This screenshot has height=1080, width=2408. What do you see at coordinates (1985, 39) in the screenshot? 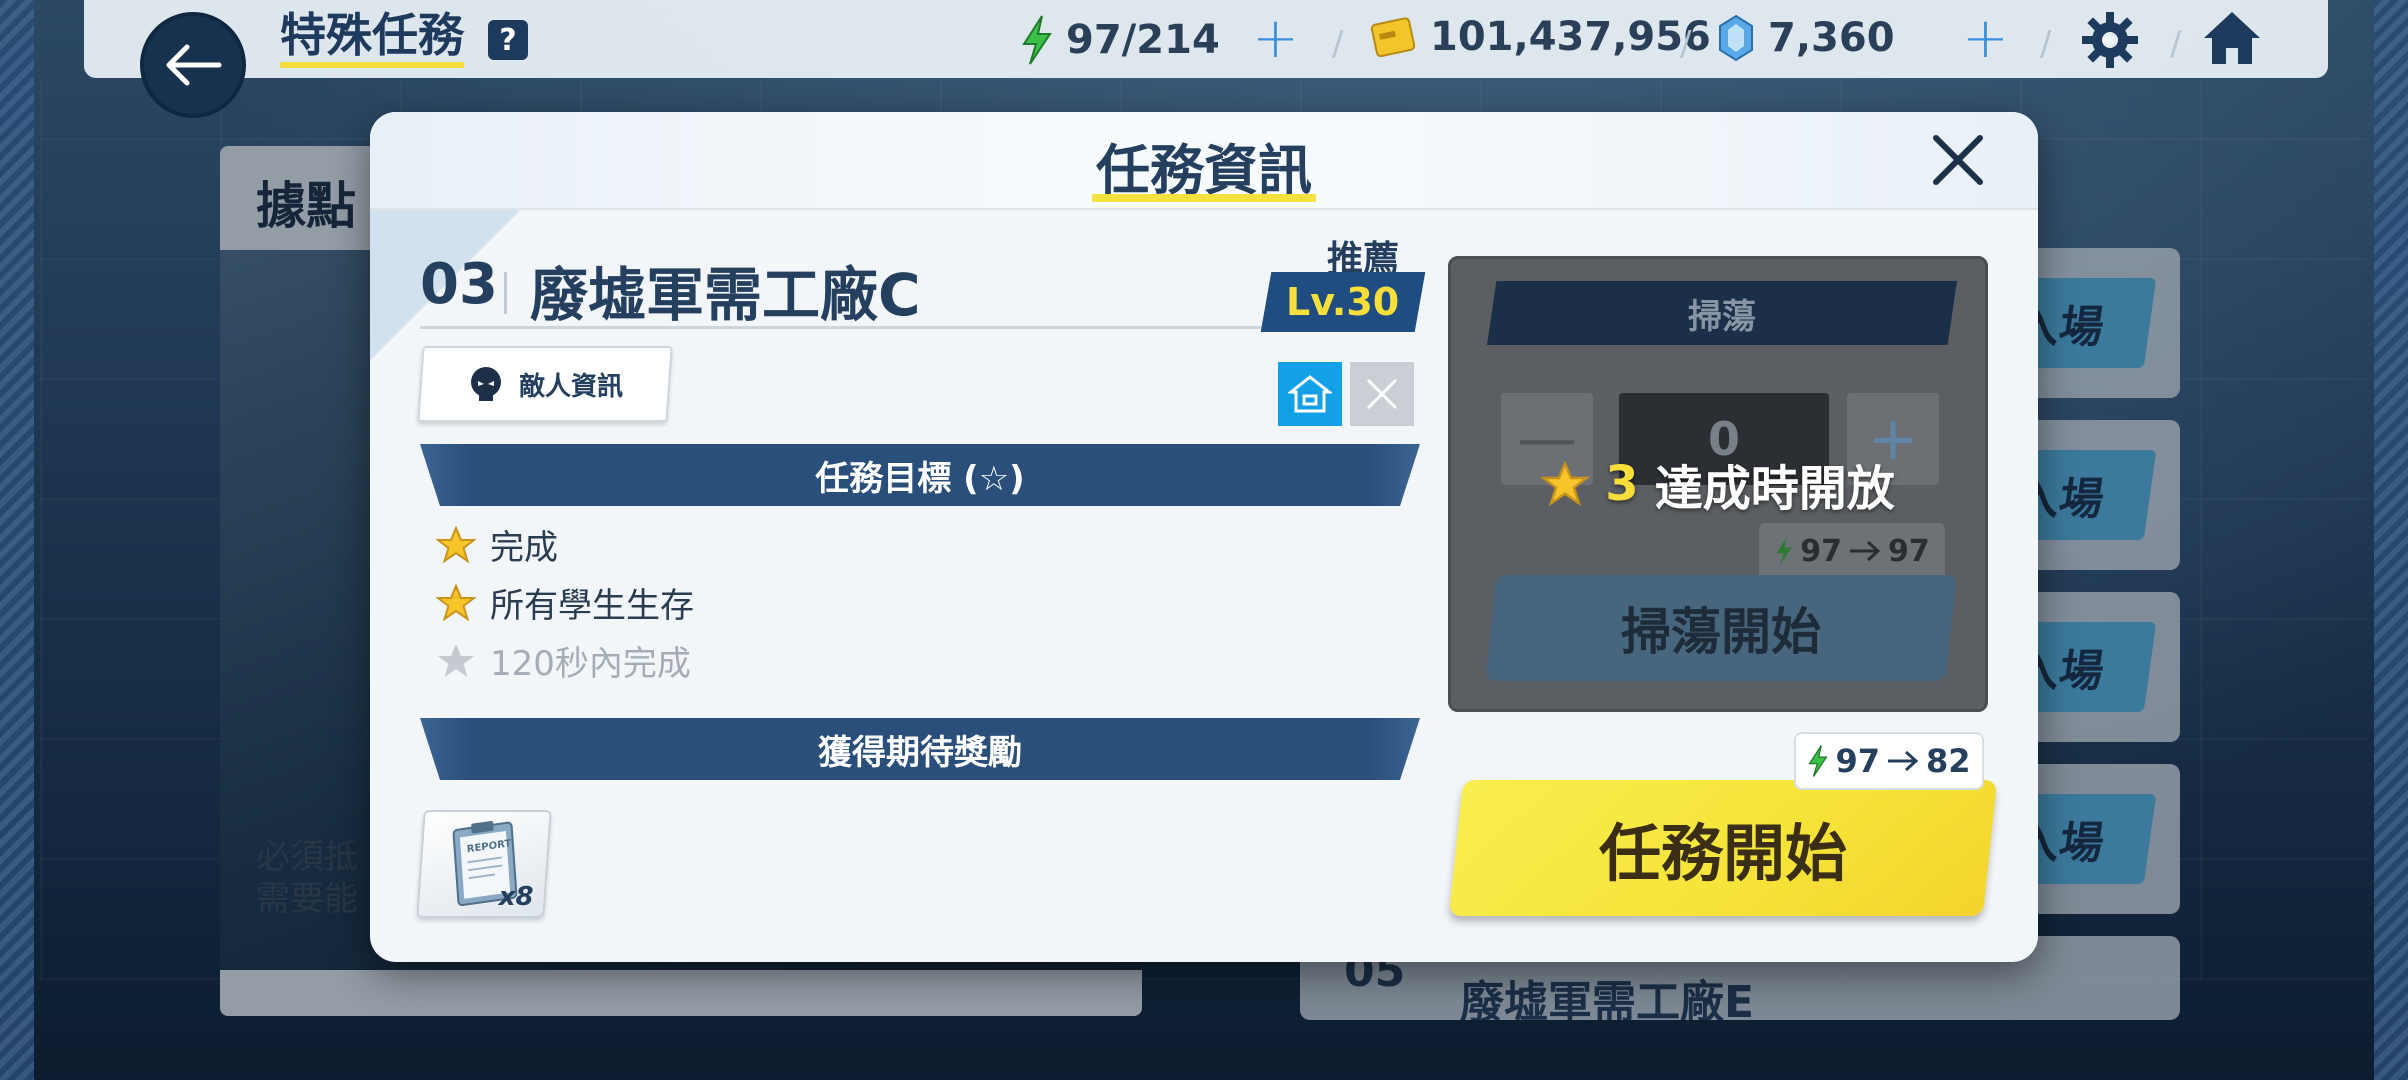
I see `add-gems-button: +` at bounding box center [1985, 39].